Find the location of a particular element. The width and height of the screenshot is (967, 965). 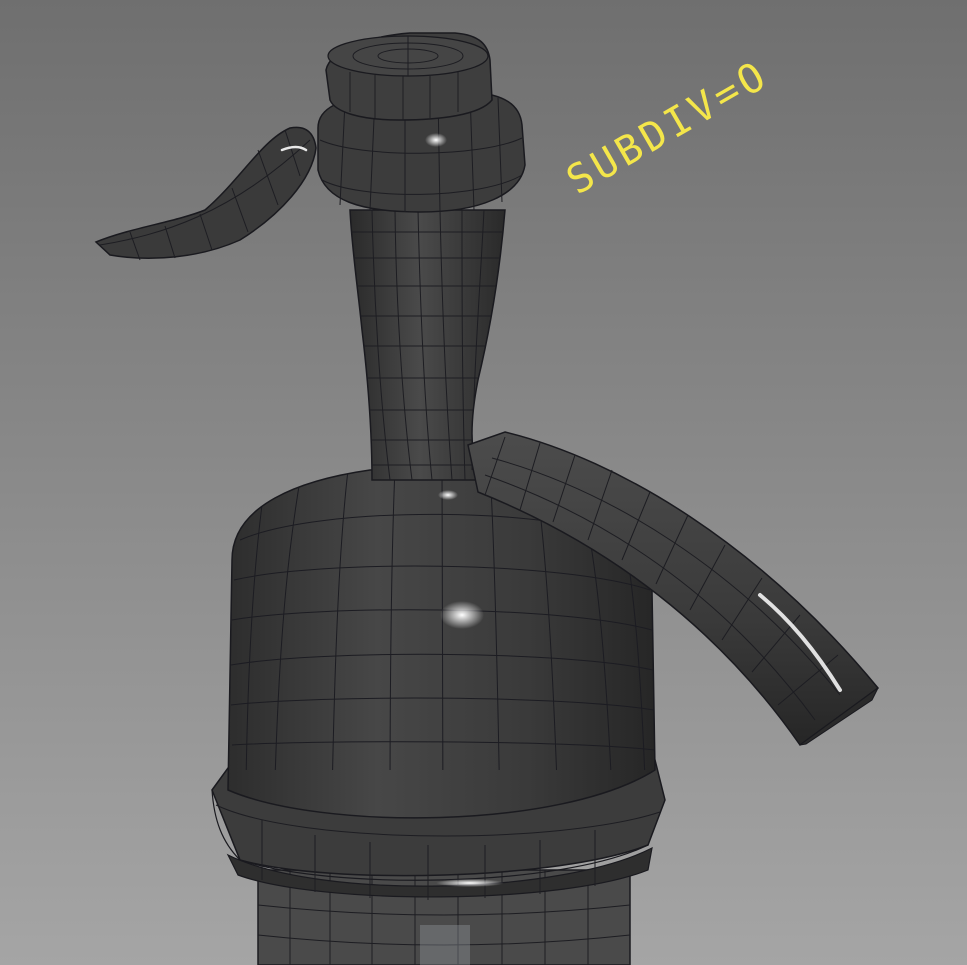

valve-cap is located at coordinates (409, 76).